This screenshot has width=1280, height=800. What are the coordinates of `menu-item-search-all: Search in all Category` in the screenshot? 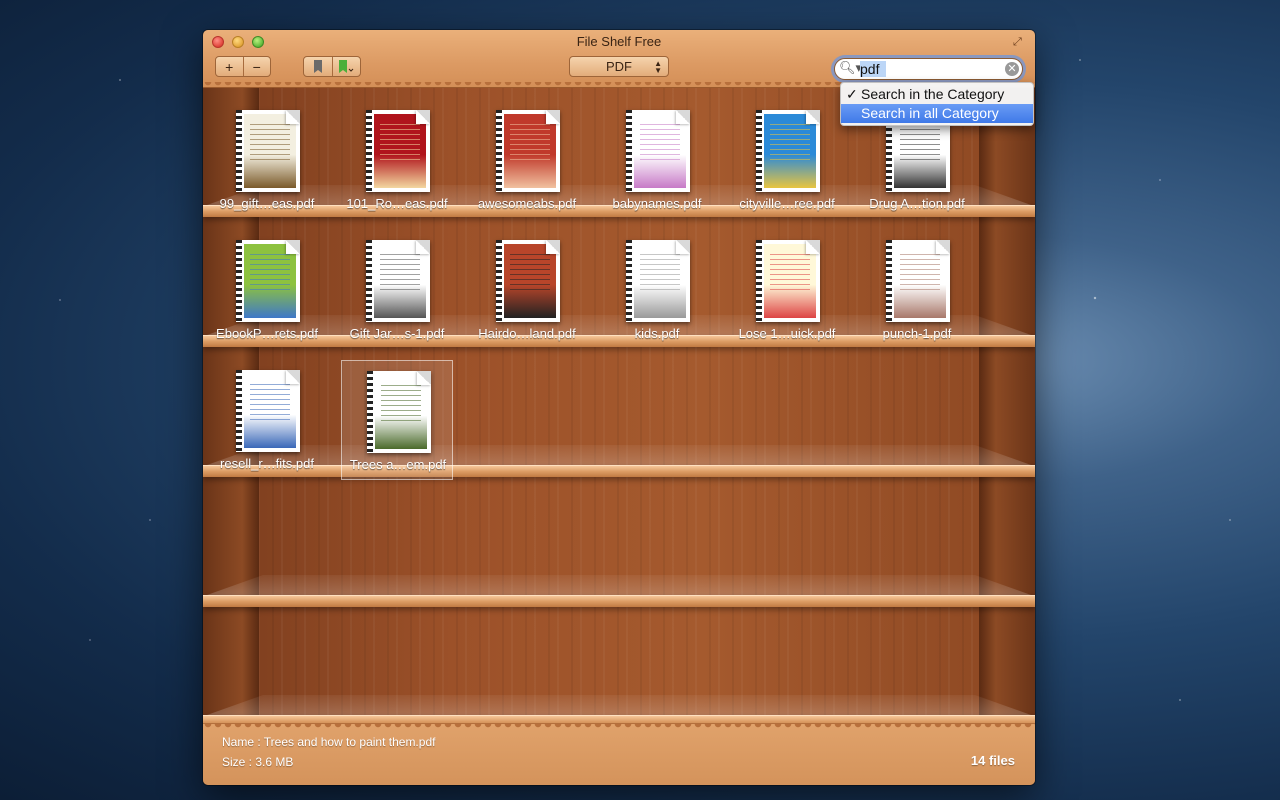 It's located at (937, 113).